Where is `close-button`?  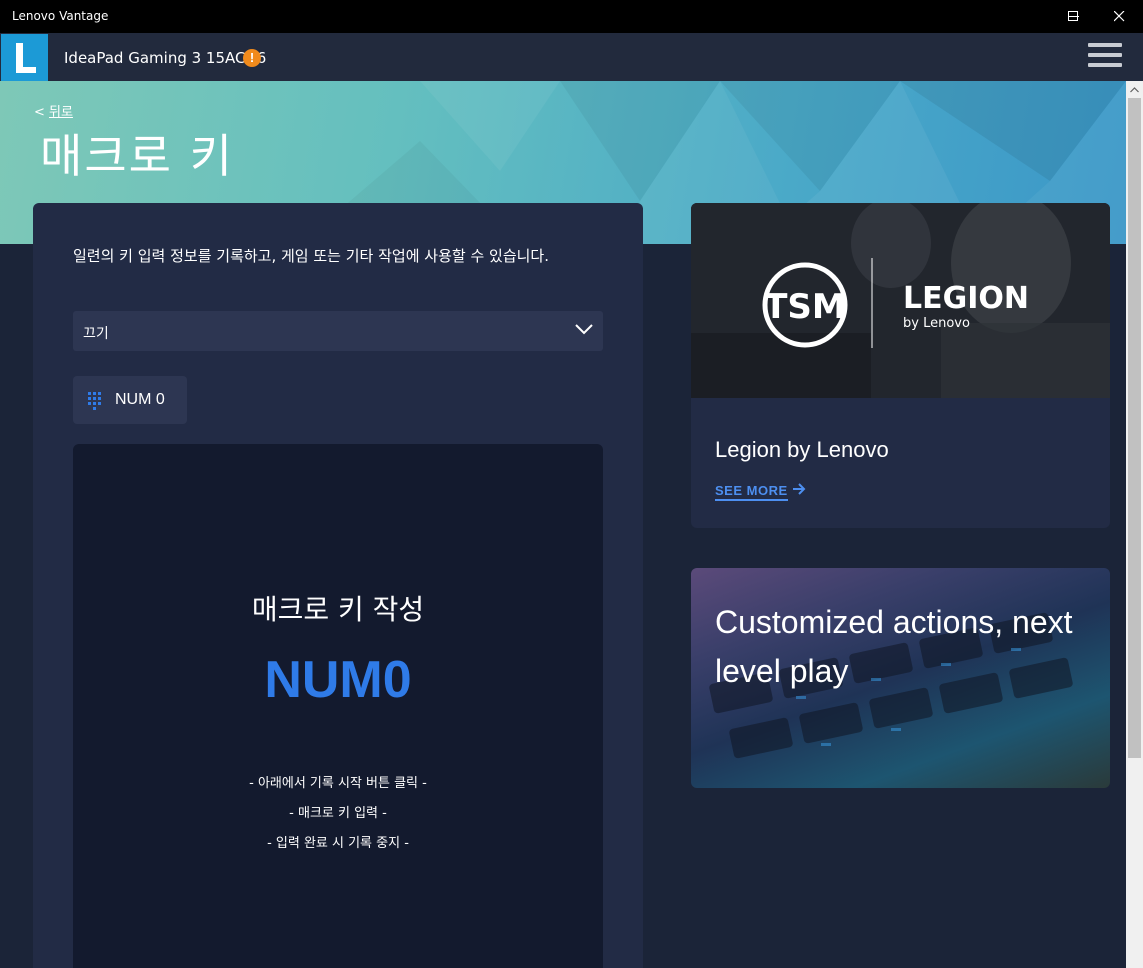 close-button is located at coordinates (1119, 16).